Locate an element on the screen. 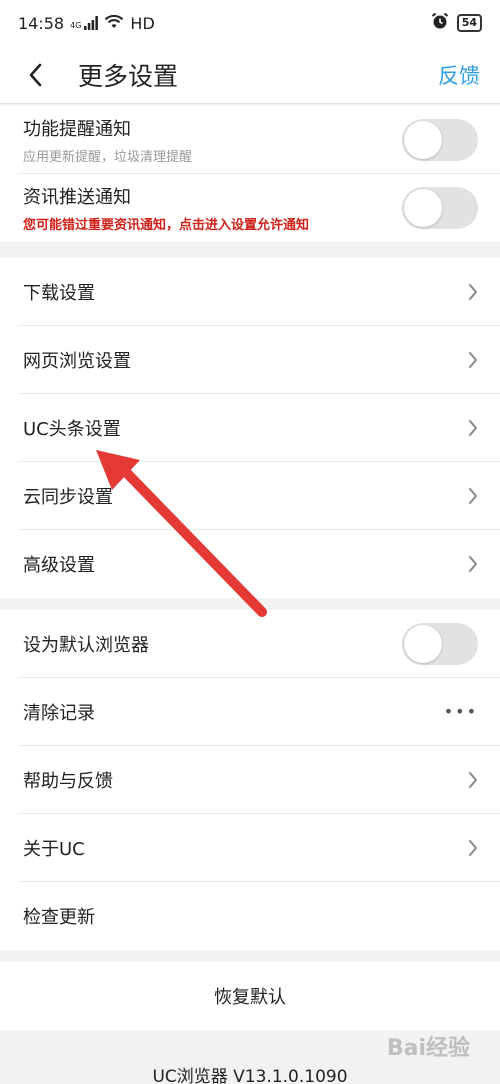 Image resolution: width=500 pixels, height=1084 pixels. about-uc-label: 关于UC is located at coordinates (54, 849).